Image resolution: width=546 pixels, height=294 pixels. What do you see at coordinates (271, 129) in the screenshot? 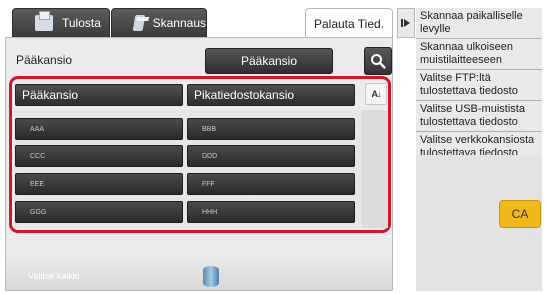
I see `list-item: BBB` at bounding box center [271, 129].